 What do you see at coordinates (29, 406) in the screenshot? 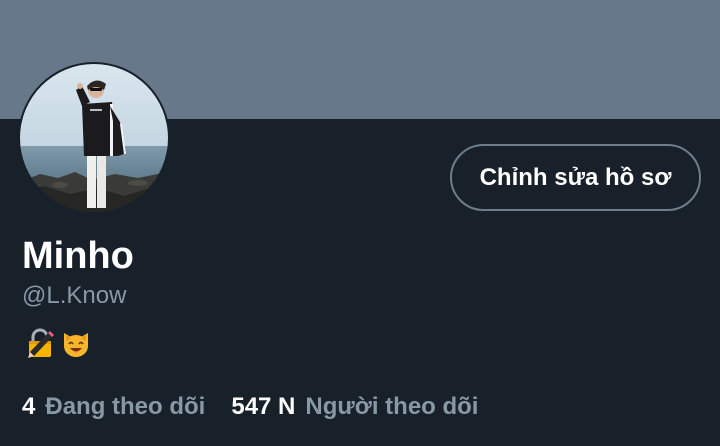
I see `following-count: 4` at bounding box center [29, 406].